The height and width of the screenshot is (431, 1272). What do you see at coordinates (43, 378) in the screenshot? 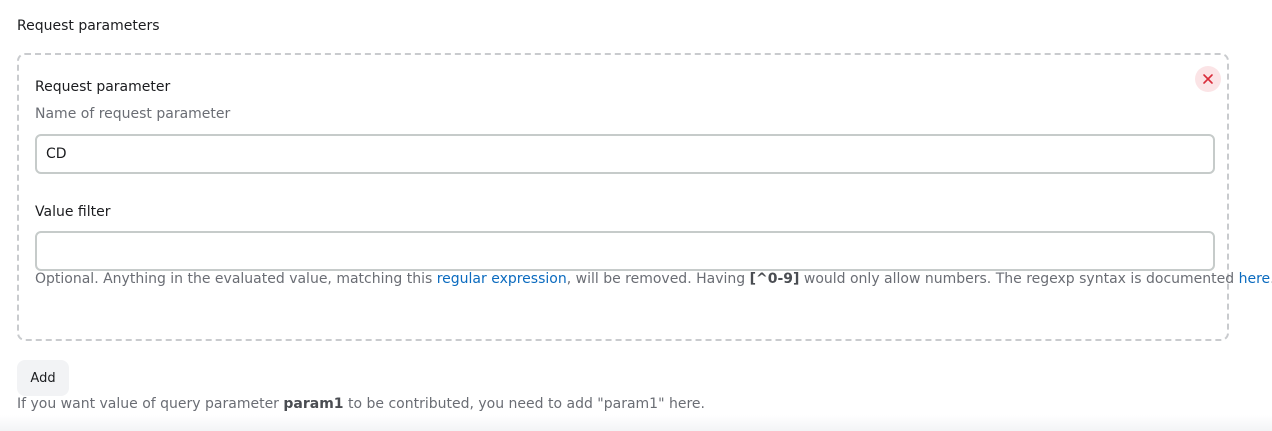
I see `add-parameter-button: Add` at bounding box center [43, 378].